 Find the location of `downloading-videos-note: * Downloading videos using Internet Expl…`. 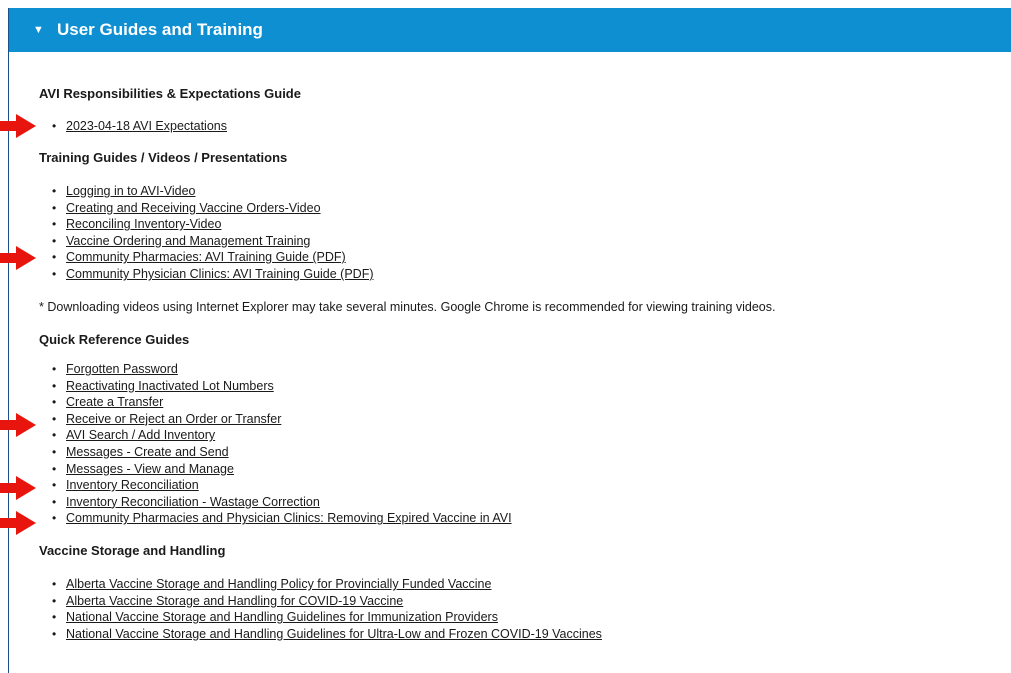

downloading-videos-note: * Downloading videos using Internet Expl… is located at coordinates (407, 307).